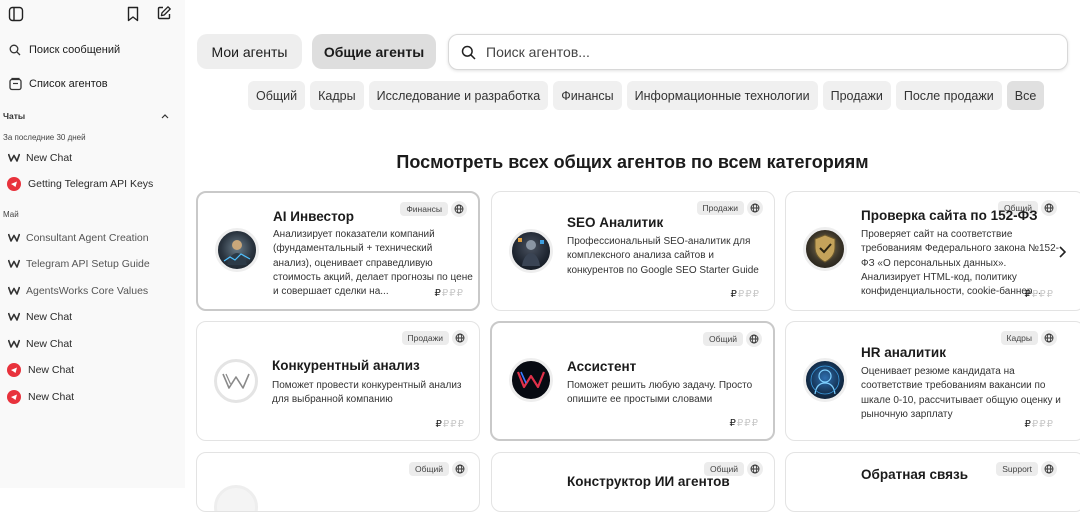 Image resolution: width=1080 pixels, height=512 pixels. What do you see at coordinates (75, 50) in the screenshot?
I see `search-messages-label: Поиск сообщений` at bounding box center [75, 50].